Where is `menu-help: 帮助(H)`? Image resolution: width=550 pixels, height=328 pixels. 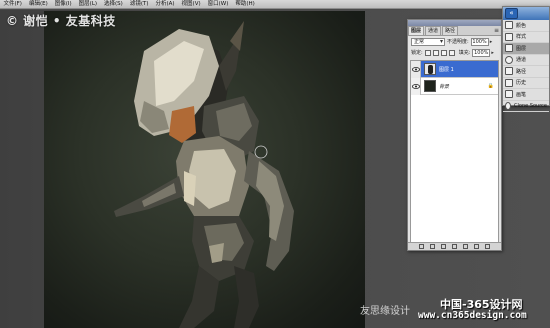
menu-help: 帮助(H) is located at coordinates (245, 4).